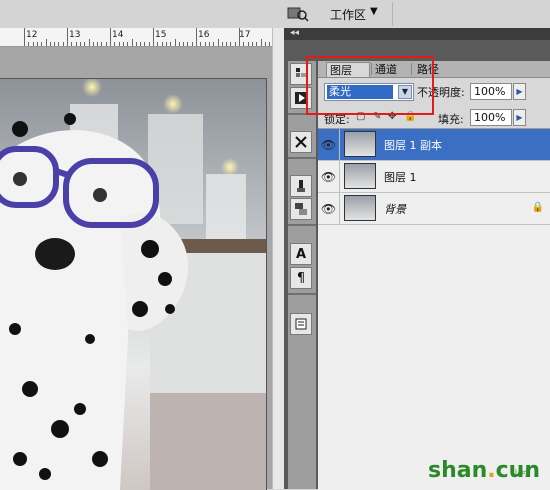 This screenshot has width=550, height=490. I want to click on layer-name: 图层 1 副本, so click(413, 145).